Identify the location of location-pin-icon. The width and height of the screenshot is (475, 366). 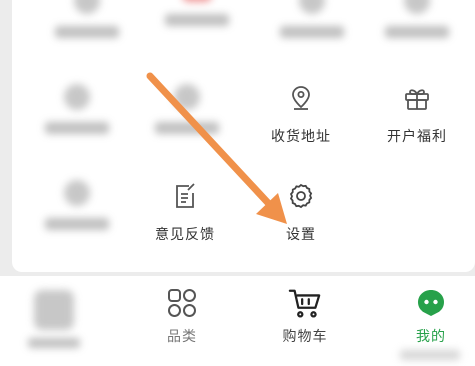
(301, 98).